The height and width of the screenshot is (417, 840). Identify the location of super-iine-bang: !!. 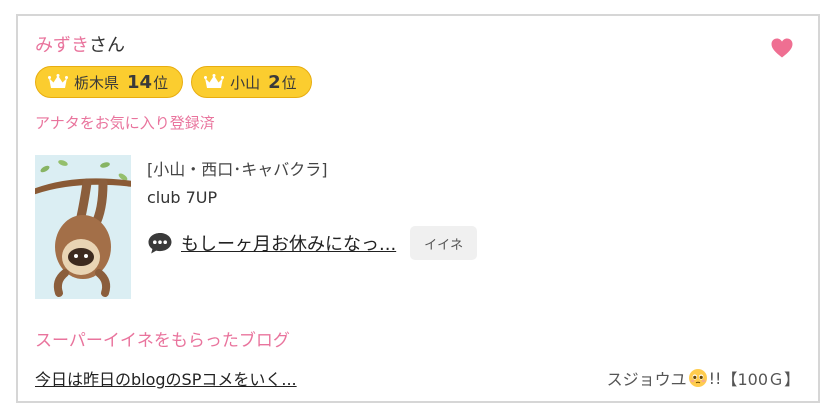
(715, 378).